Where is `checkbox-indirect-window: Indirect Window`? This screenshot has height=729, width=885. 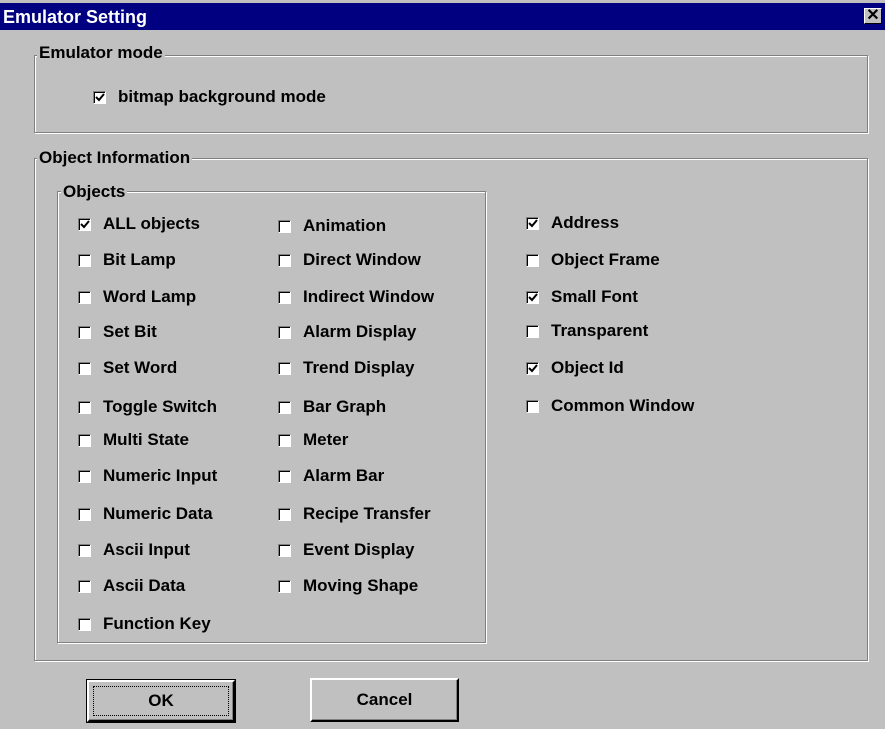
checkbox-indirect-window: Indirect Window is located at coordinates (356, 297).